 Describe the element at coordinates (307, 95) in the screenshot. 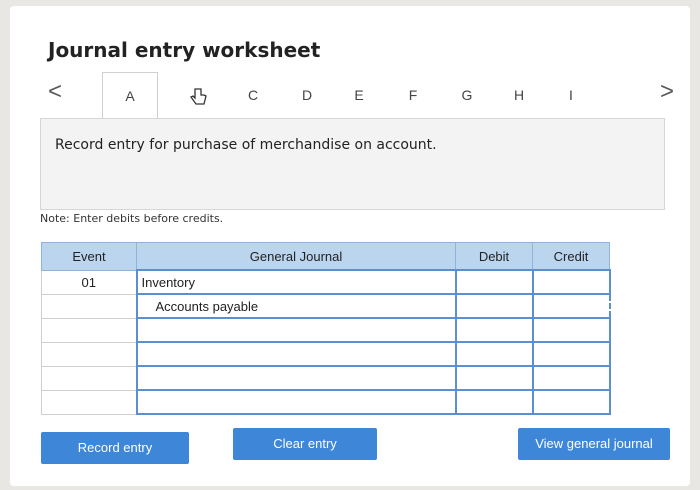

I see `tab-d: D` at that location.